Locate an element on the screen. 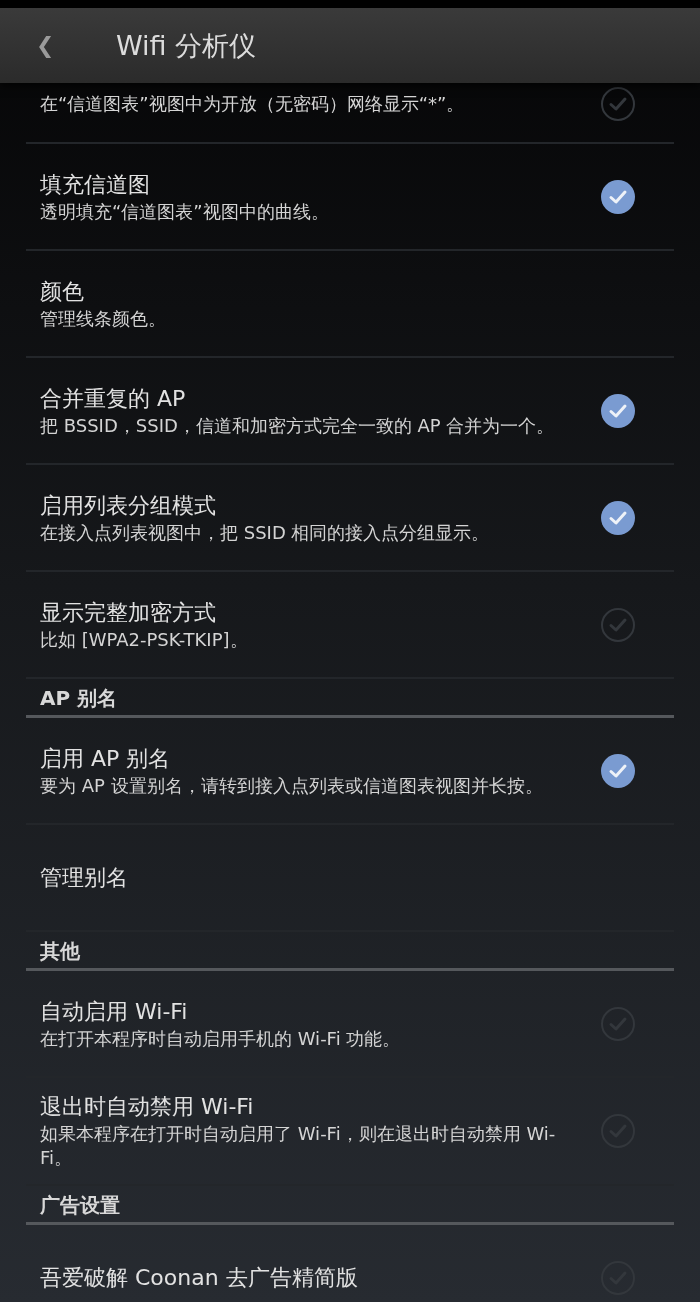 This screenshot has height=1302, width=700. back-button: ❮ is located at coordinates (56, 45).